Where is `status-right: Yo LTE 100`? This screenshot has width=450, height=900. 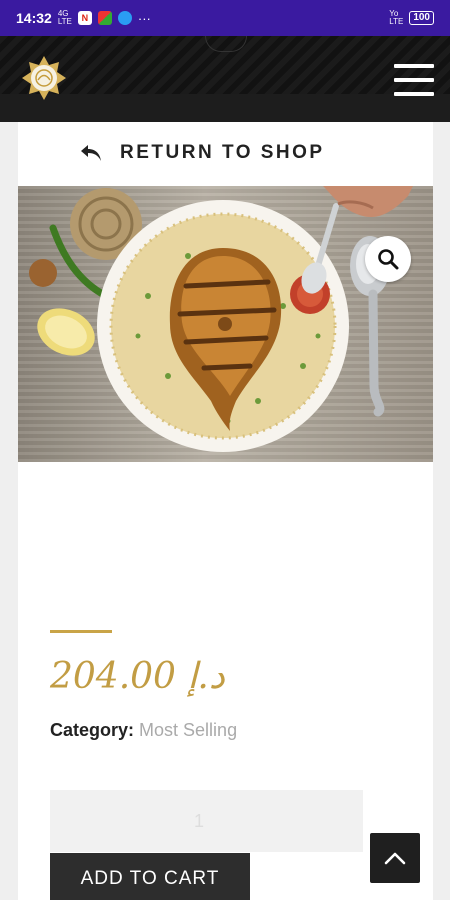 status-right: Yo LTE 100 is located at coordinates (411, 18).